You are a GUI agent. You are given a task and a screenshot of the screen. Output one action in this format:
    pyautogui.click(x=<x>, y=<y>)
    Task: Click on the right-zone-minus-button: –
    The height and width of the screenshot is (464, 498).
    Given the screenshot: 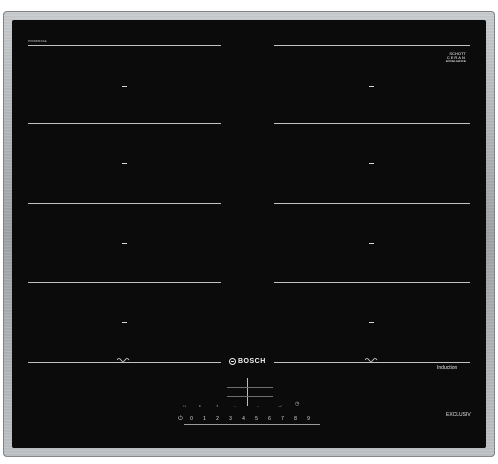 What is the action you would take?
    pyautogui.click(x=258, y=406)
    